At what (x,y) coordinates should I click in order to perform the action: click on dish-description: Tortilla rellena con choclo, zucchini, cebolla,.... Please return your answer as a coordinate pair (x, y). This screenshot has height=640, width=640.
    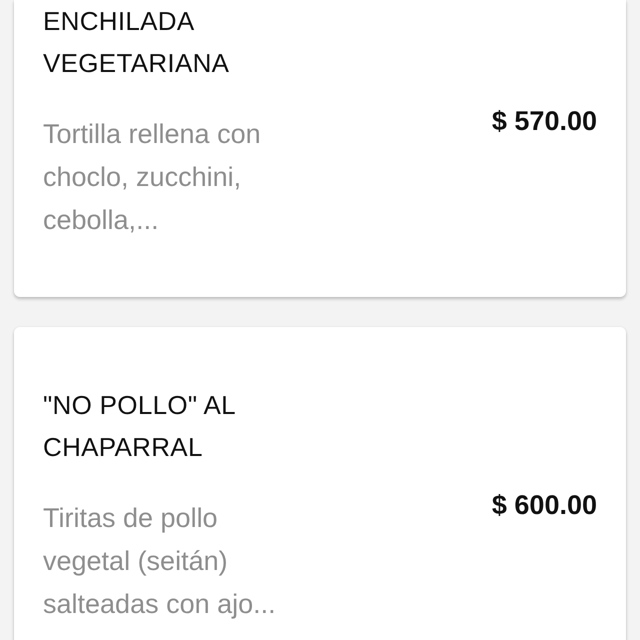
    Looking at the image, I should click on (152, 177).